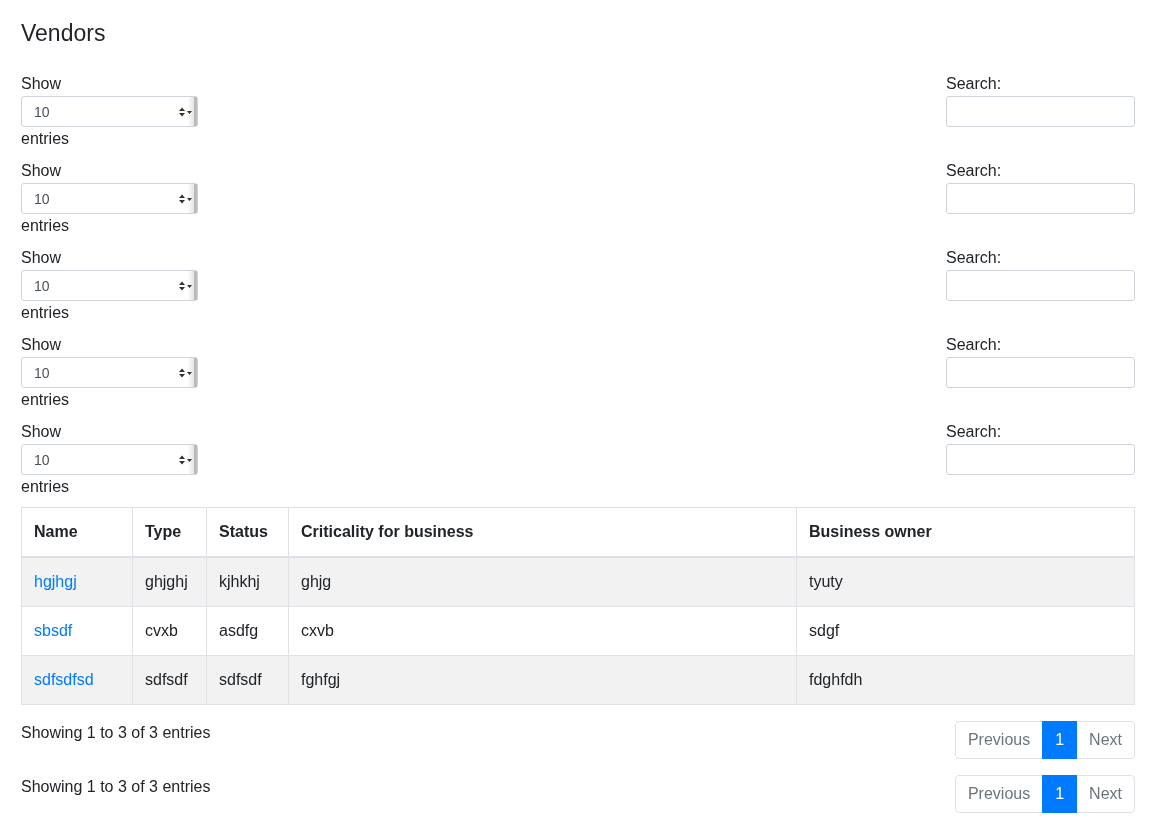  What do you see at coordinates (542, 582) in the screenshot?
I see `table-cell: ghjg` at bounding box center [542, 582].